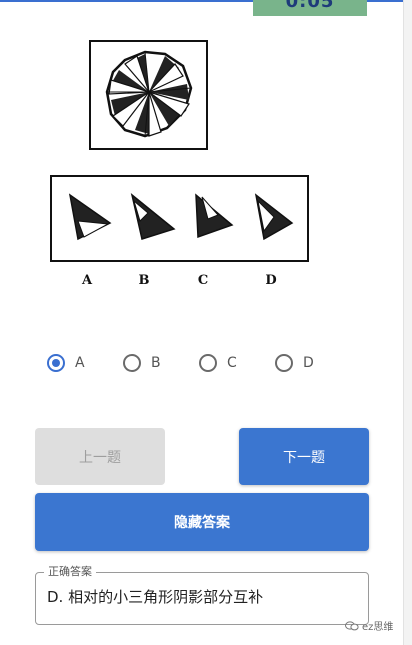  I want to click on answer-choices: A B C D, so click(200, 363).